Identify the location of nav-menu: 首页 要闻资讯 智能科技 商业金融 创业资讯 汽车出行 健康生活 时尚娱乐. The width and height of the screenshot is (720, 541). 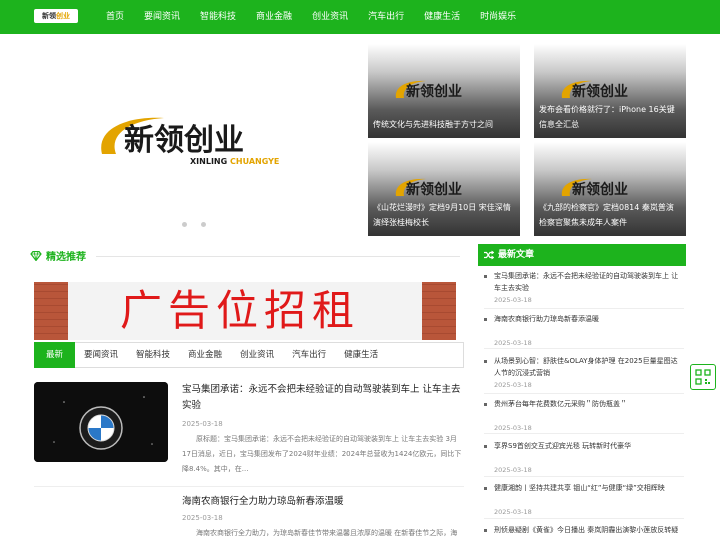
(311, 17).